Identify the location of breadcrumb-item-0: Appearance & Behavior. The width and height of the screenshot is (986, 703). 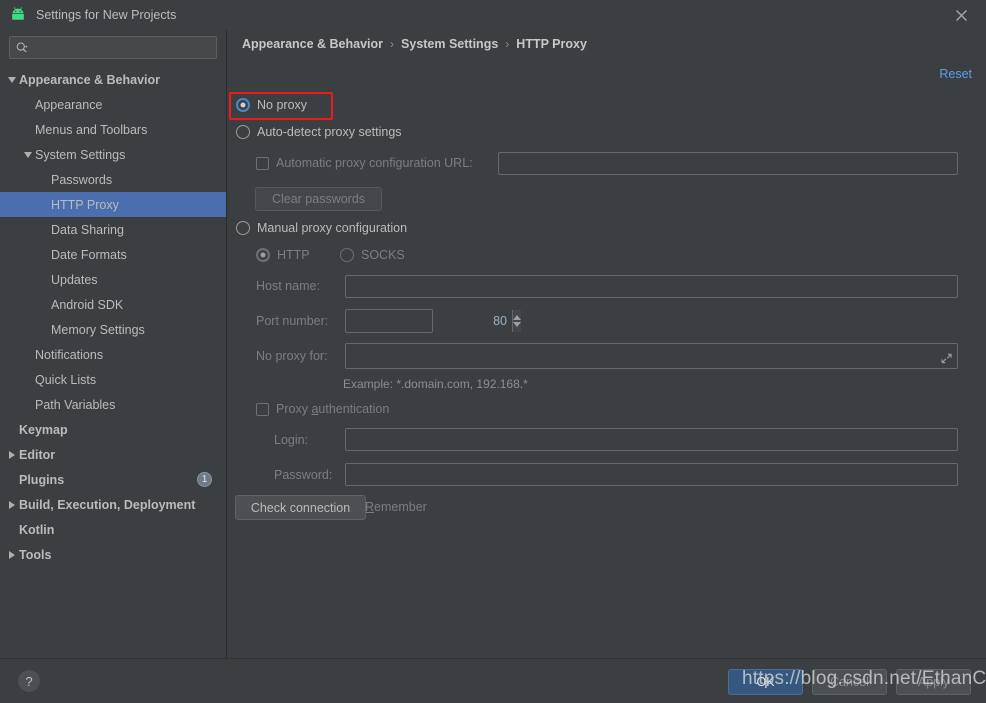
(312, 44).